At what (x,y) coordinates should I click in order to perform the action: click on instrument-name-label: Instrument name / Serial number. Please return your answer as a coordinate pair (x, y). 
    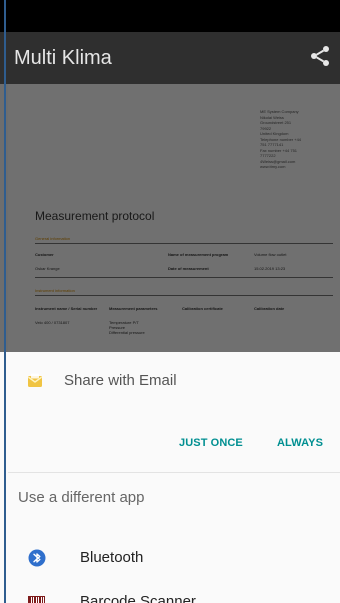
    Looking at the image, I should click on (66, 308).